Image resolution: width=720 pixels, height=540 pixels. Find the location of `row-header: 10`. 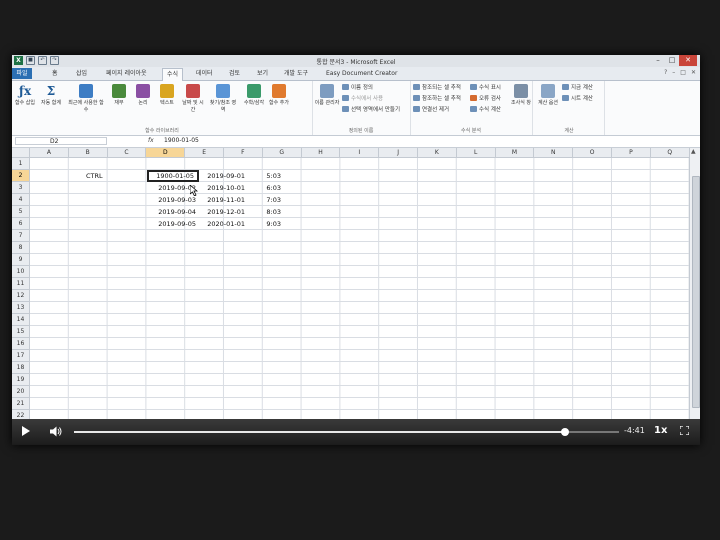

row-header: 10 is located at coordinates (21, 272).